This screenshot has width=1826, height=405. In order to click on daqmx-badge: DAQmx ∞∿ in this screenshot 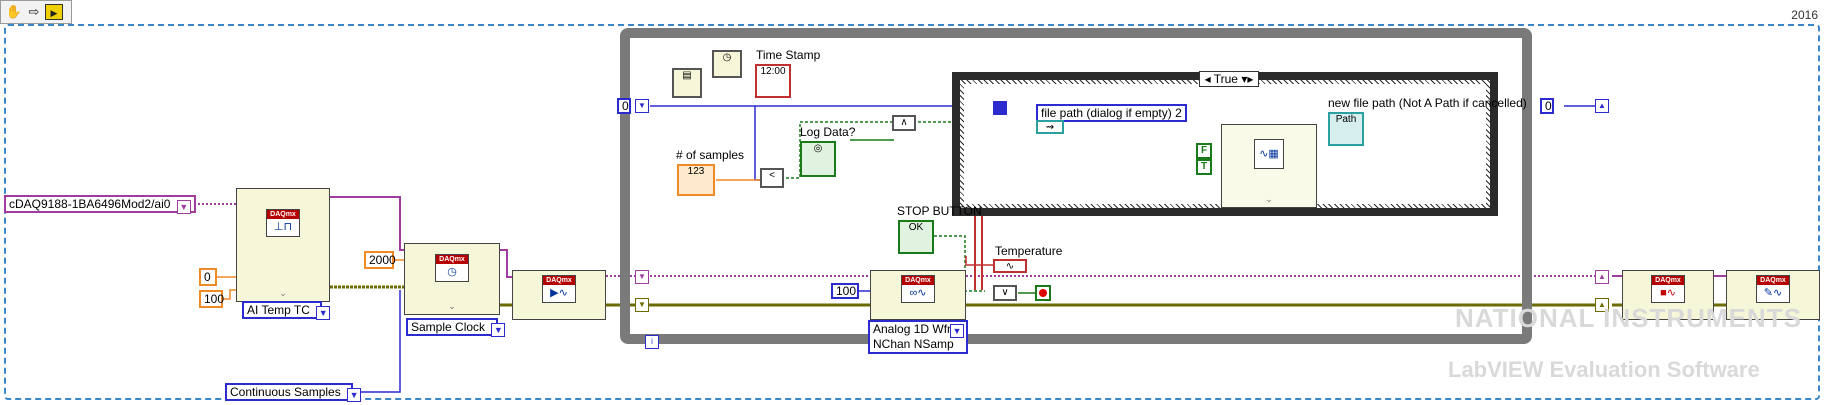, I will do `click(918, 289)`.